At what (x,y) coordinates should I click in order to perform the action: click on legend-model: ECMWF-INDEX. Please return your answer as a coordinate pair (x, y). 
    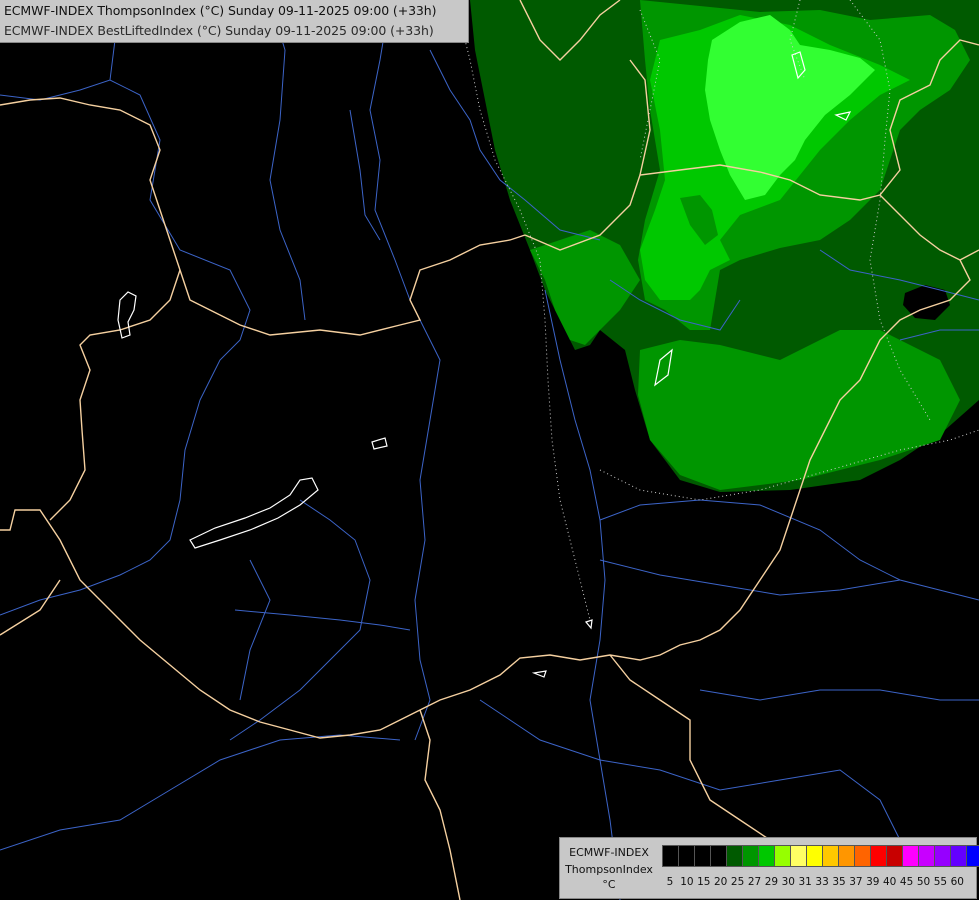
    Looking at the image, I should click on (609, 852).